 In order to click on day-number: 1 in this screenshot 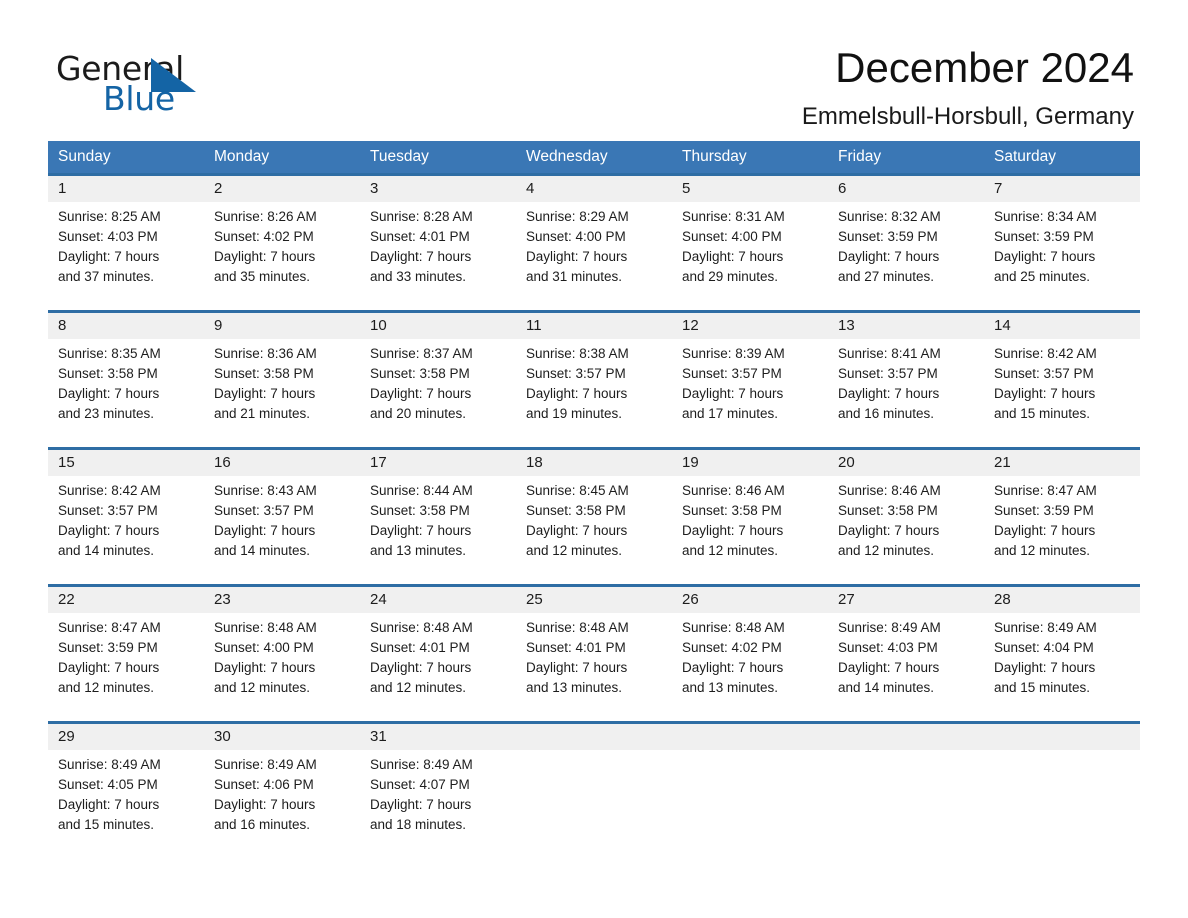, I will do `click(126, 189)`.